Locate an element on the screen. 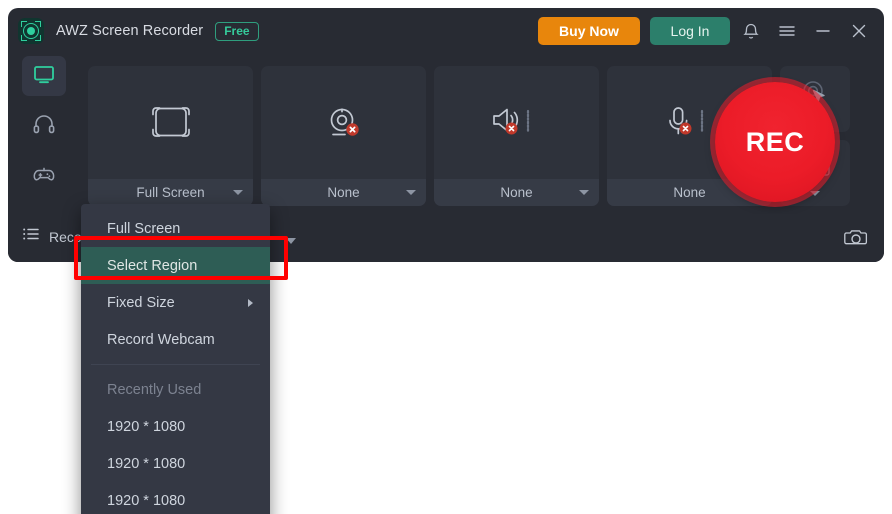 Image resolution: width=892 pixels, height=514 pixels. microphone-value: None is located at coordinates (689, 192).